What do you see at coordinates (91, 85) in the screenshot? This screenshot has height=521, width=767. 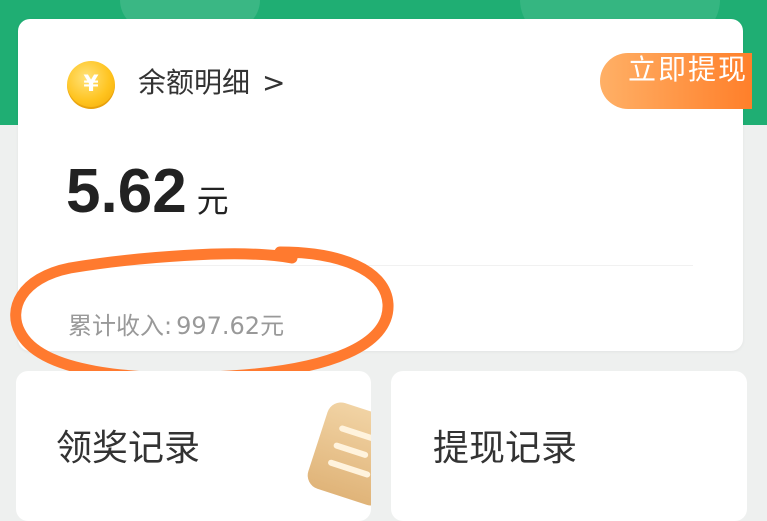 I see `yuan-coin-icon: ¥` at bounding box center [91, 85].